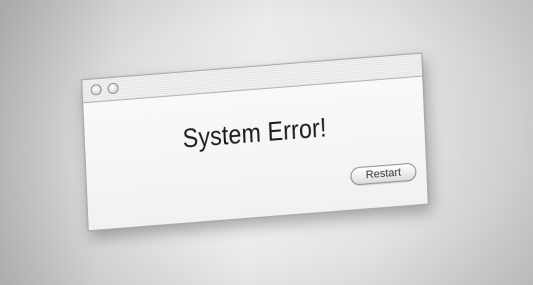 This screenshot has width=533, height=285. What do you see at coordinates (96, 89) in the screenshot?
I see `close-icon` at bounding box center [96, 89].